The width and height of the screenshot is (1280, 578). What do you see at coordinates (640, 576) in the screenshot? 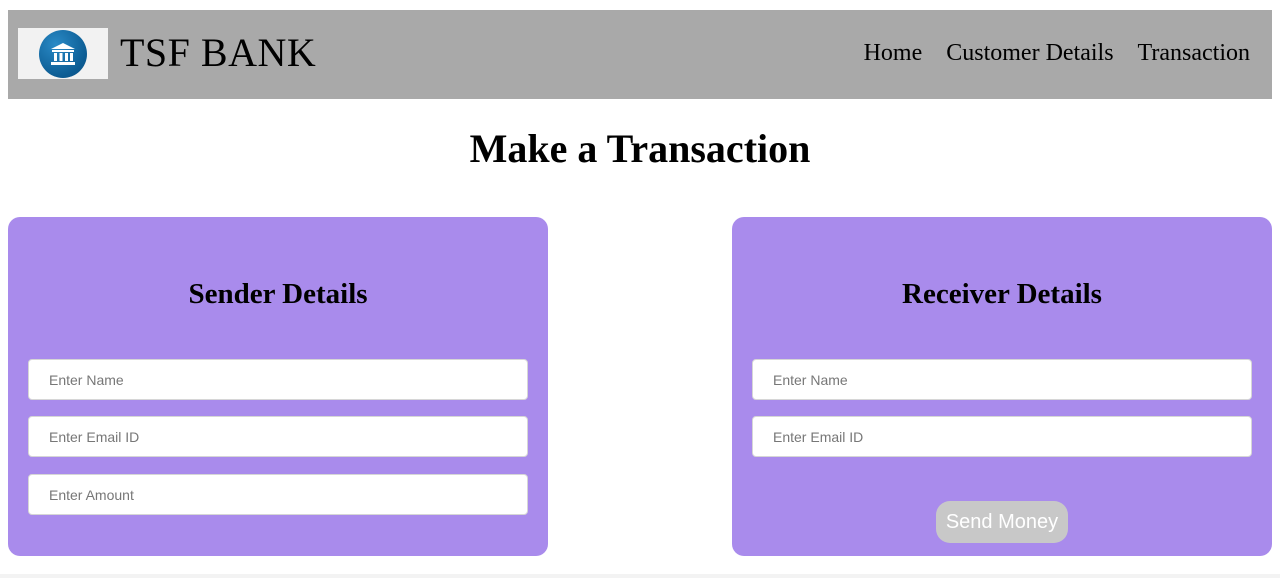
I see `page-divider` at bounding box center [640, 576].